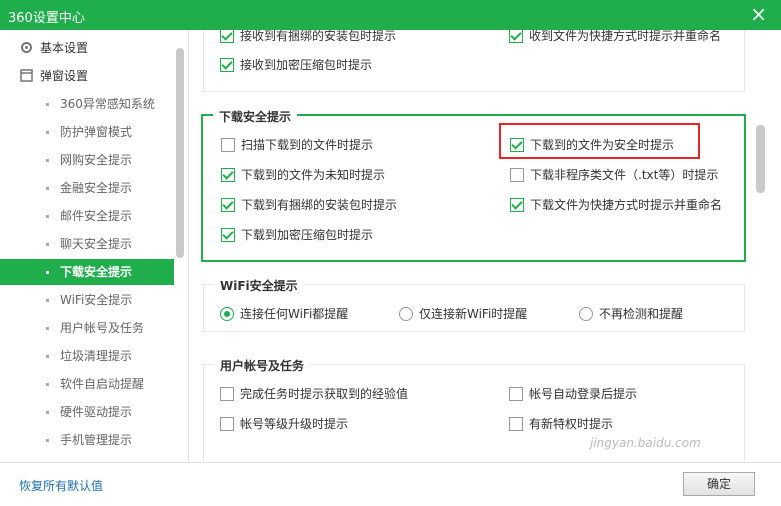 Image resolution: width=781 pixels, height=506 pixels. I want to click on restore-defaults-link: 恢复所有默认值, so click(61, 485).